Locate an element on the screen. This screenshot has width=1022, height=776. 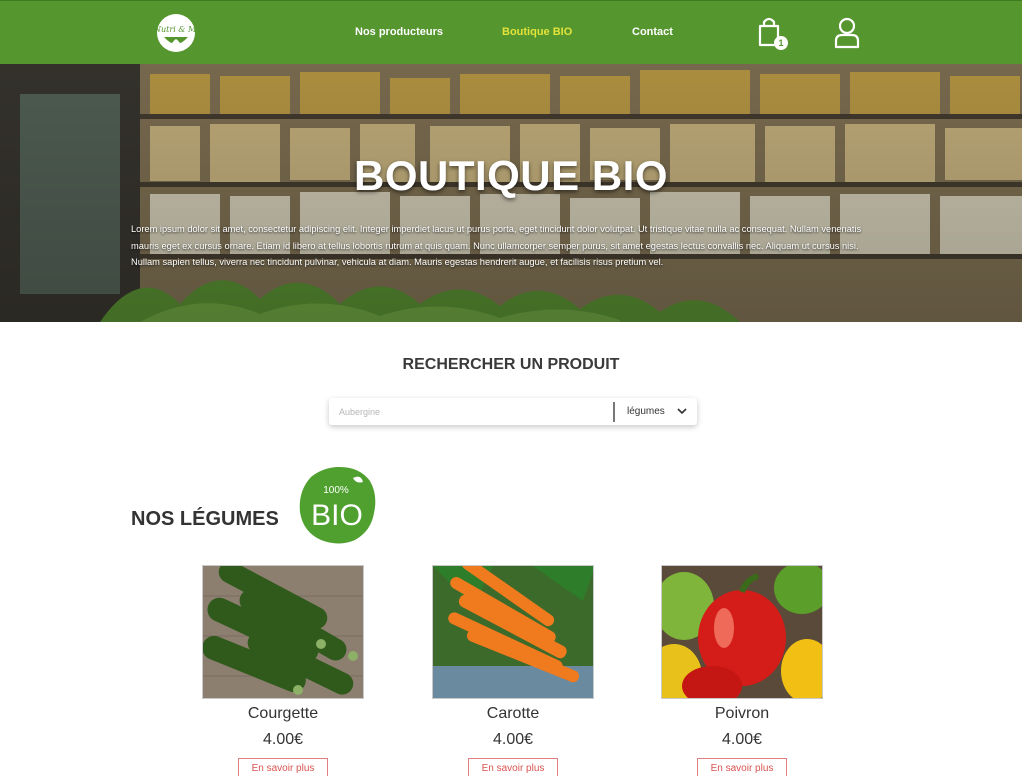
user-icon is located at coordinates (847, 33).